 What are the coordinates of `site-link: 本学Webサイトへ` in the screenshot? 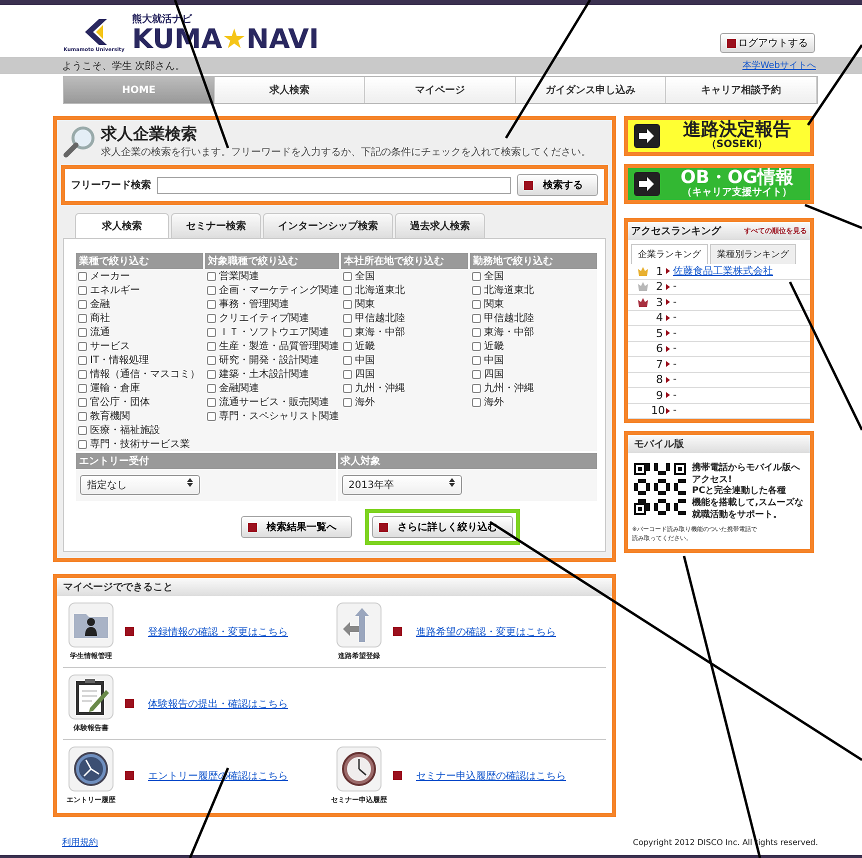 It's located at (779, 65).